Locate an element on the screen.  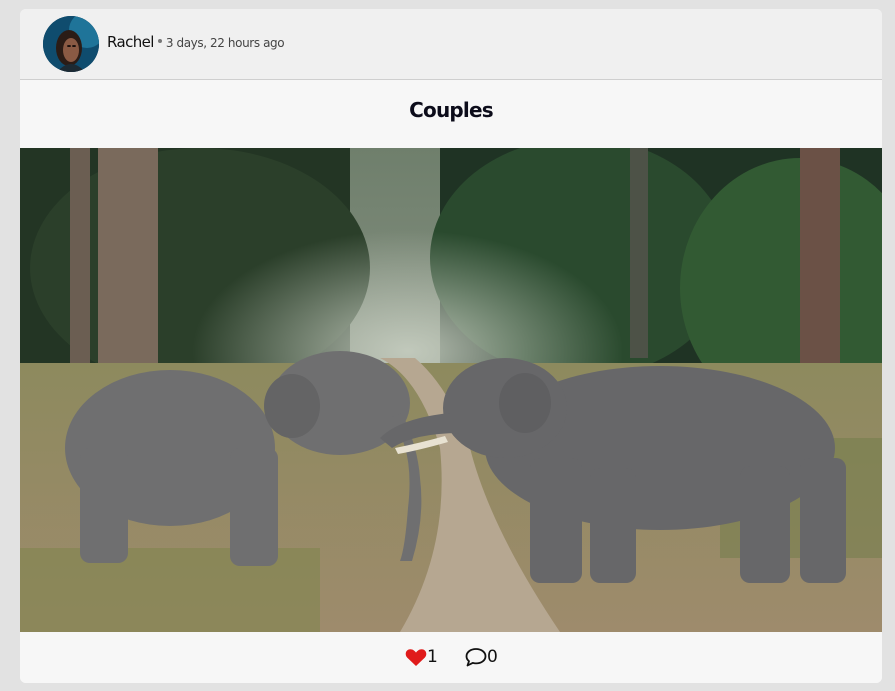
like-button: 1 is located at coordinates (421, 657).